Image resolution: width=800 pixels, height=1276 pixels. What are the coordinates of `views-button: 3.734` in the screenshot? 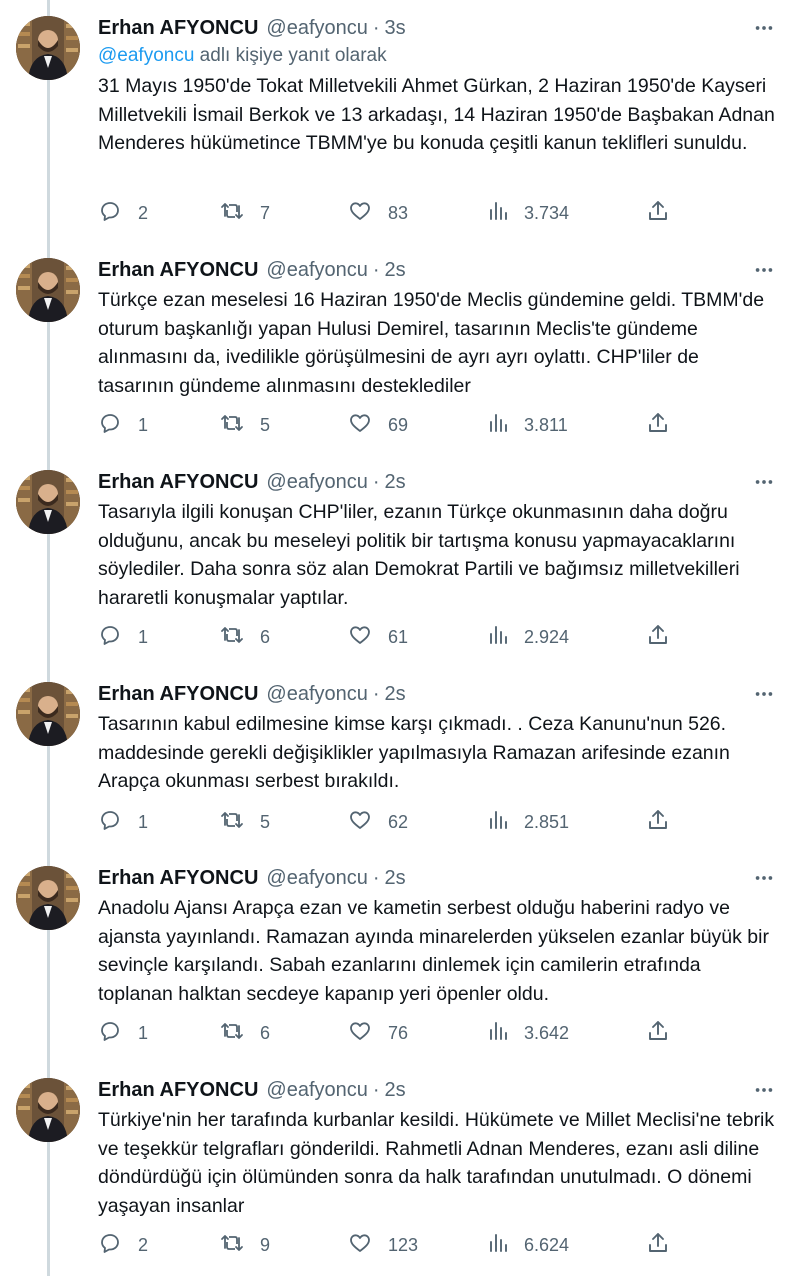 It's located at (527, 213).